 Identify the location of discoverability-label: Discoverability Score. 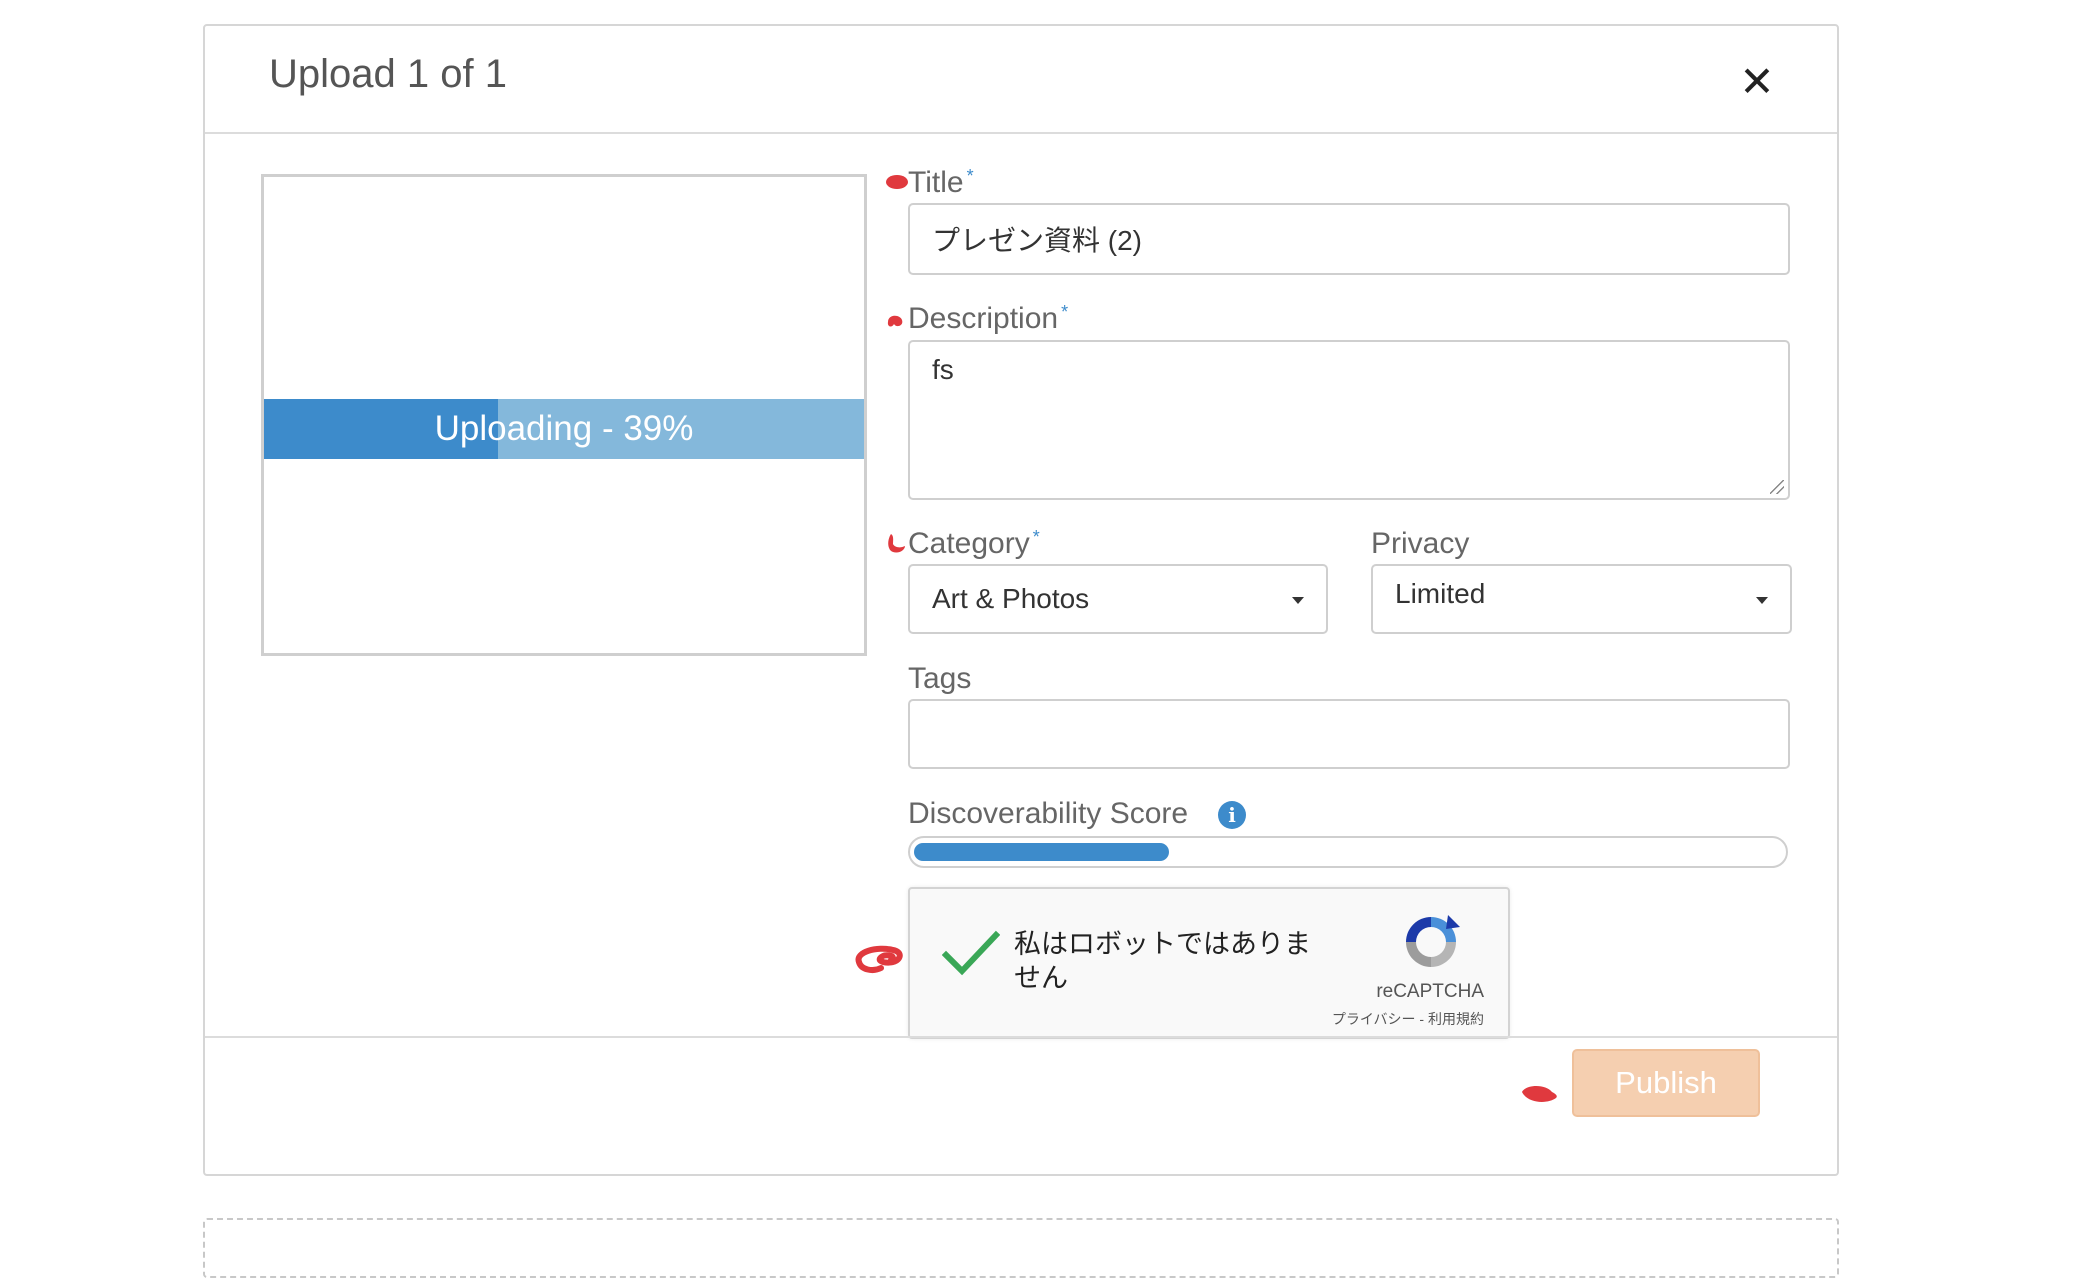
(1048, 813).